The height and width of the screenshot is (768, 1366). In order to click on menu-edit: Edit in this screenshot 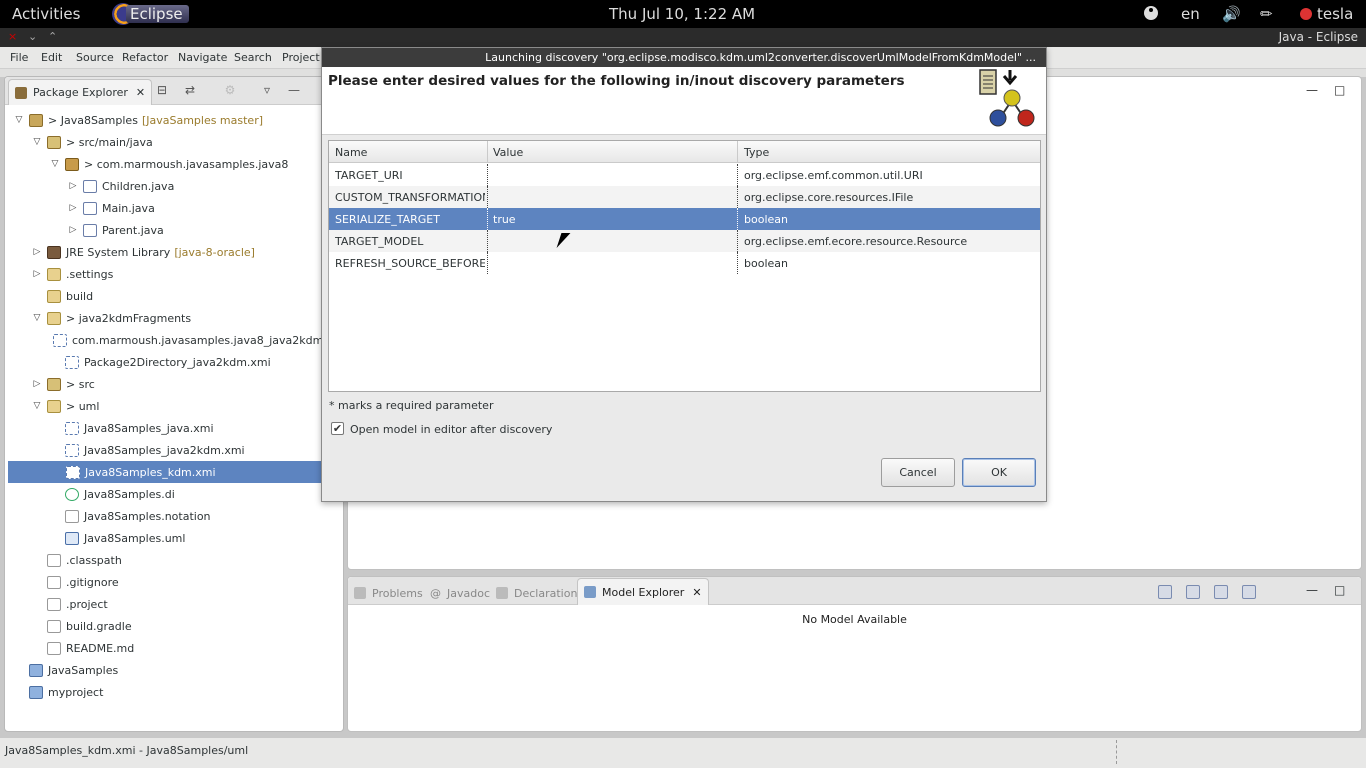, I will do `click(51, 57)`.